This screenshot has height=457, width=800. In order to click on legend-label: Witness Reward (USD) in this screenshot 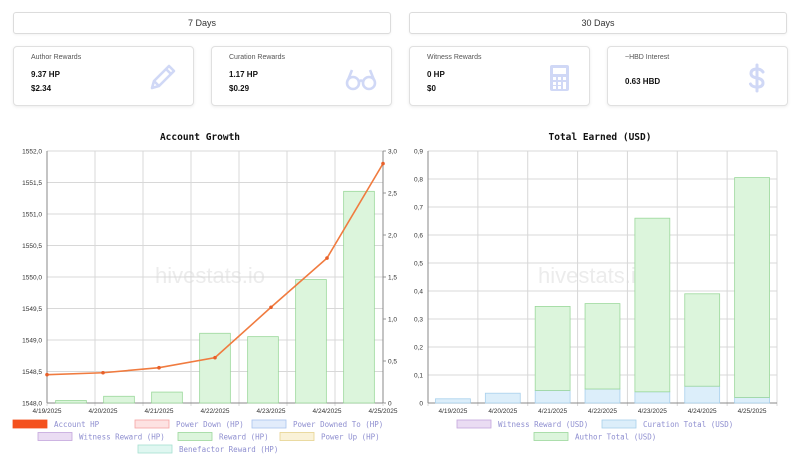, I will do `click(543, 424)`.